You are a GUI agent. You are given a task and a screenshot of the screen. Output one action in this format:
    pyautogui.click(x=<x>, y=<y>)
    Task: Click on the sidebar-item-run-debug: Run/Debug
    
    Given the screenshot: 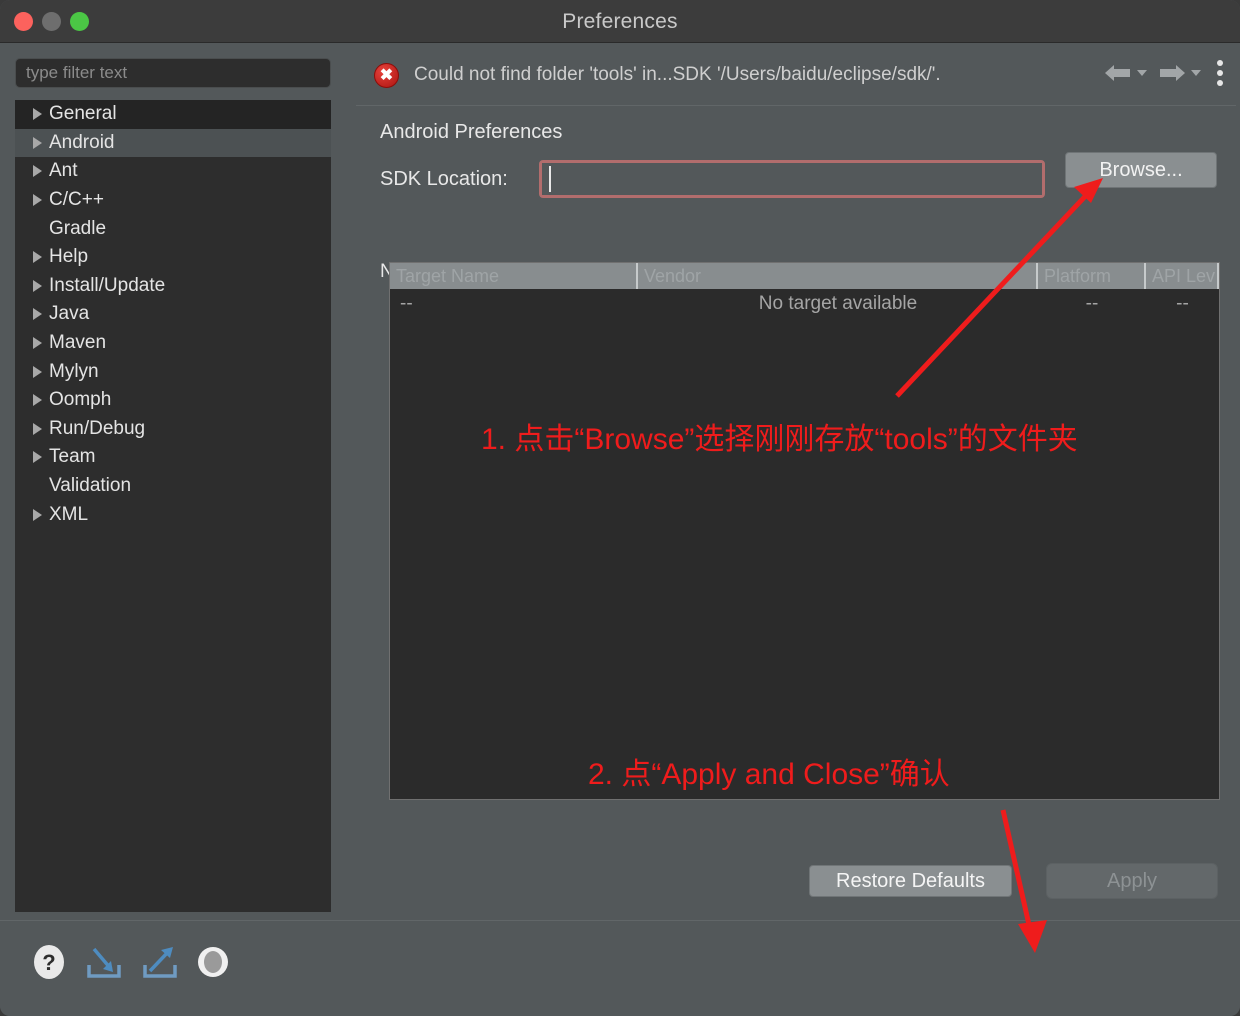 What is the action you would take?
    pyautogui.click(x=173, y=429)
    